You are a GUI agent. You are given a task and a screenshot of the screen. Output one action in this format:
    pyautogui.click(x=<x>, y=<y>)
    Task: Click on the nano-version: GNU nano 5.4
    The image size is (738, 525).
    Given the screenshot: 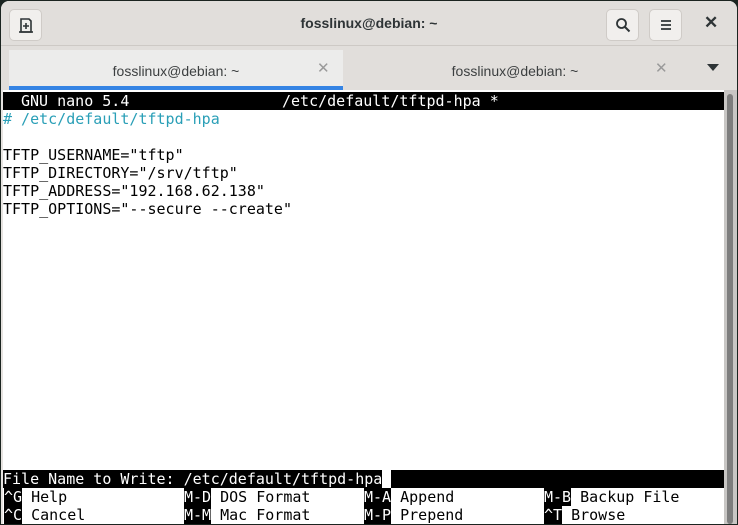 What is the action you would take?
    pyautogui.click(x=75, y=101)
    